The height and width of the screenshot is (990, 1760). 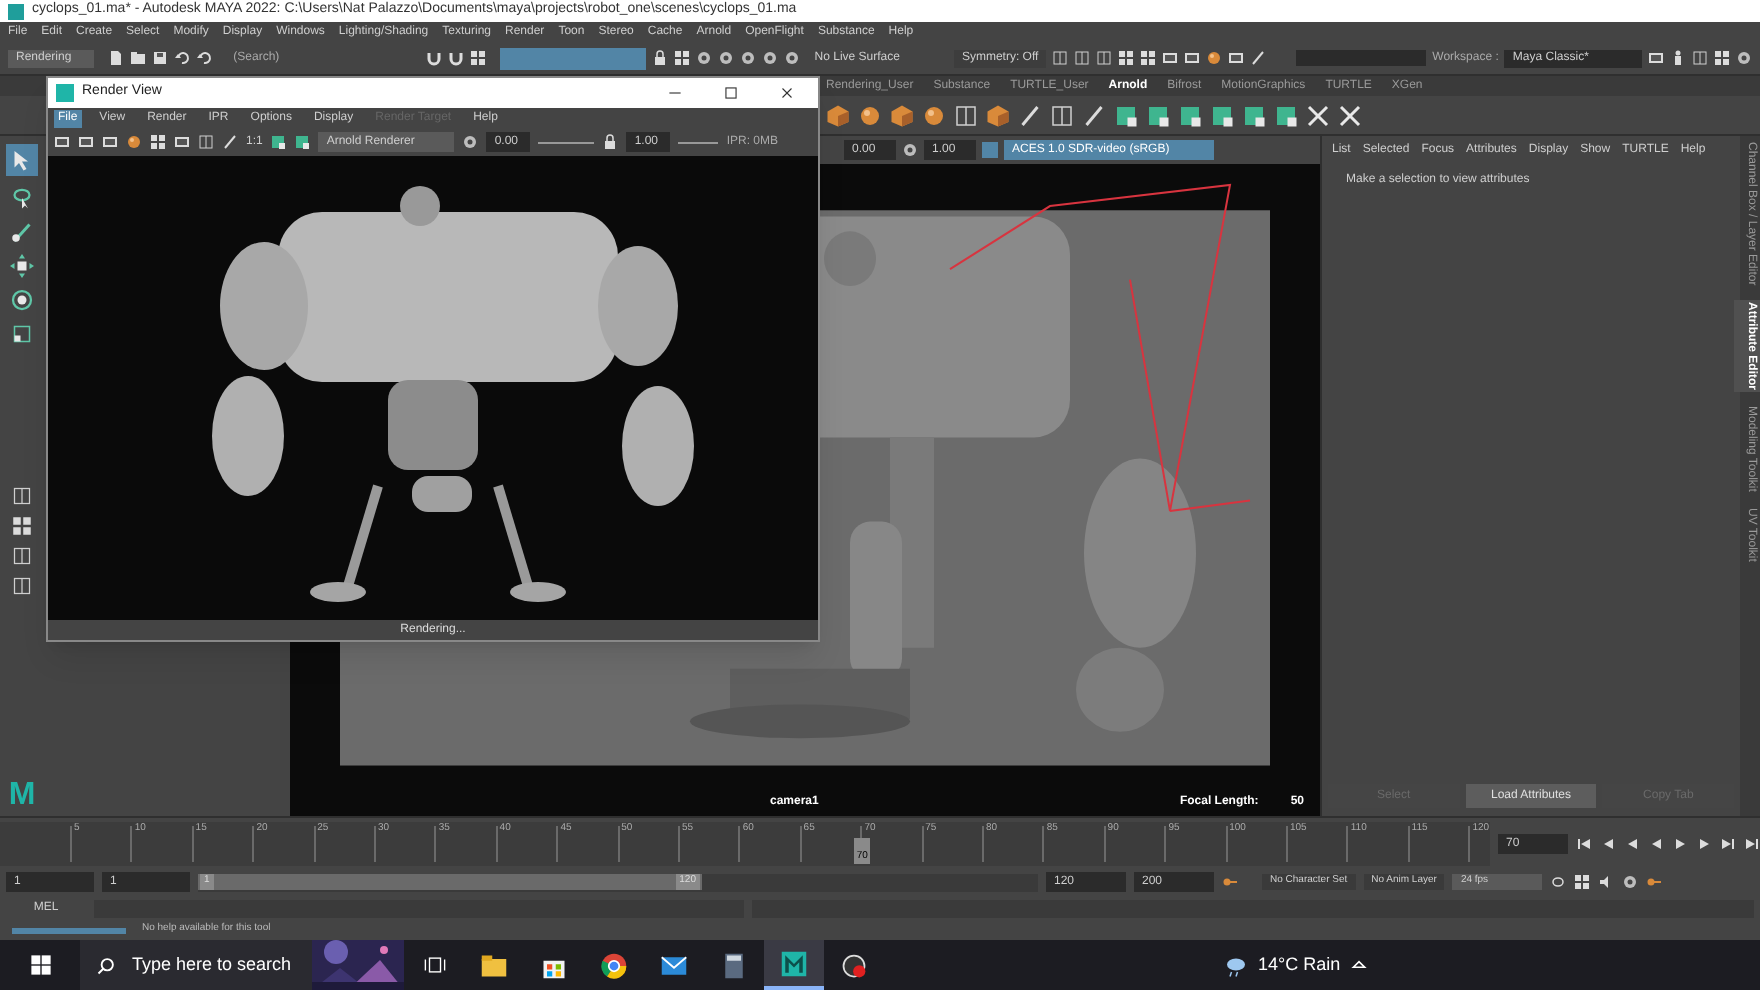 What do you see at coordinates (730, 93) in the screenshot?
I see `maximize-icon` at bounding box center [730, 93].